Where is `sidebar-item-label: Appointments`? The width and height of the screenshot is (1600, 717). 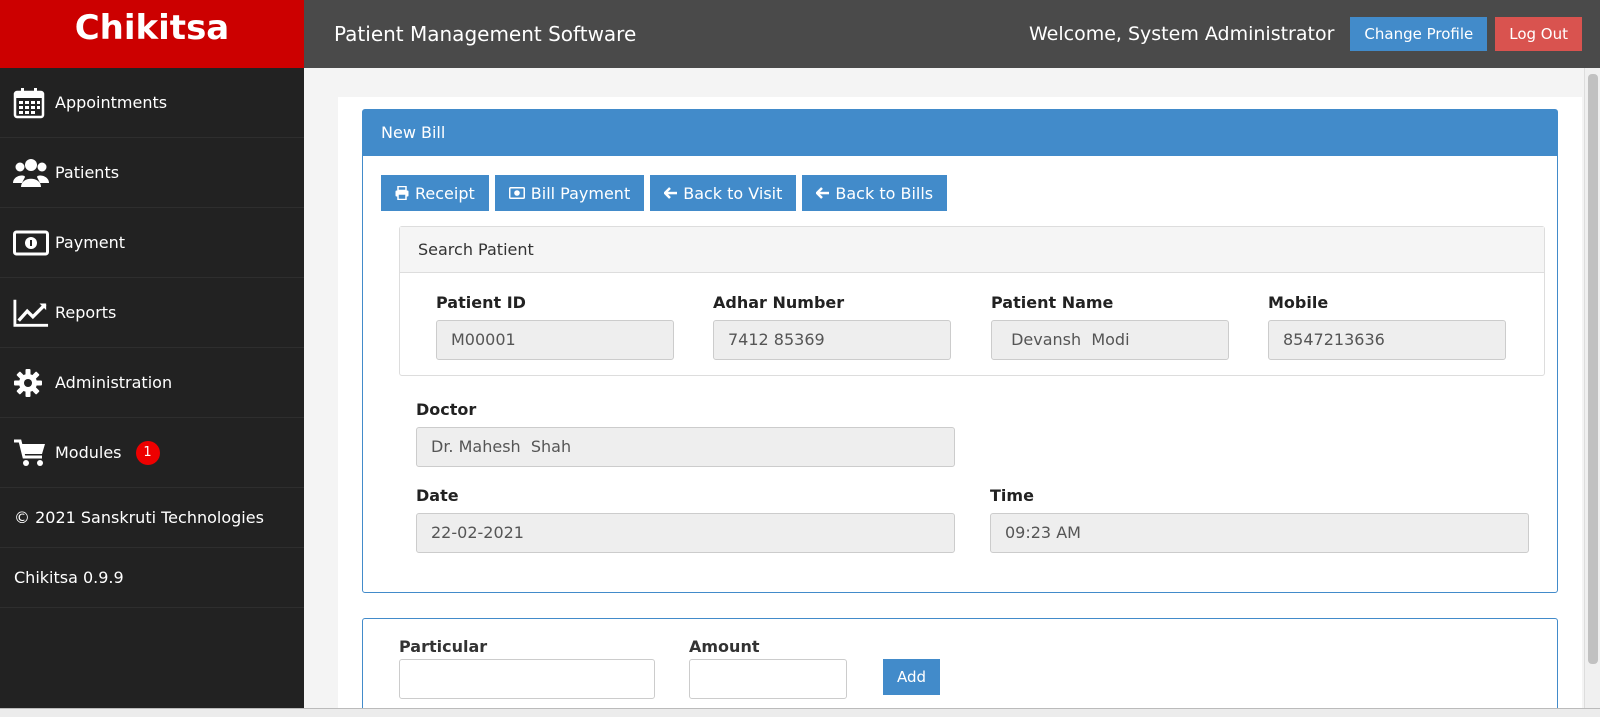 sidebar-item-label: Appointments is located at coordinates (111, 102).